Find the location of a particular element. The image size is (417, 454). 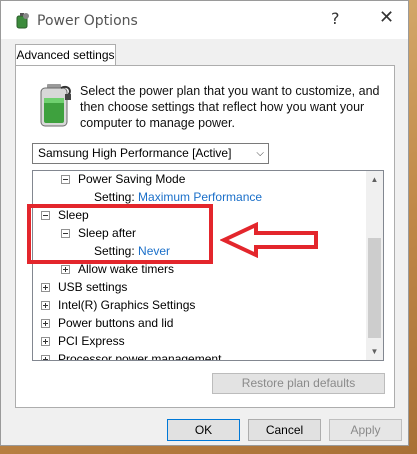

help-button: ? is located at coordinates (335, 18).